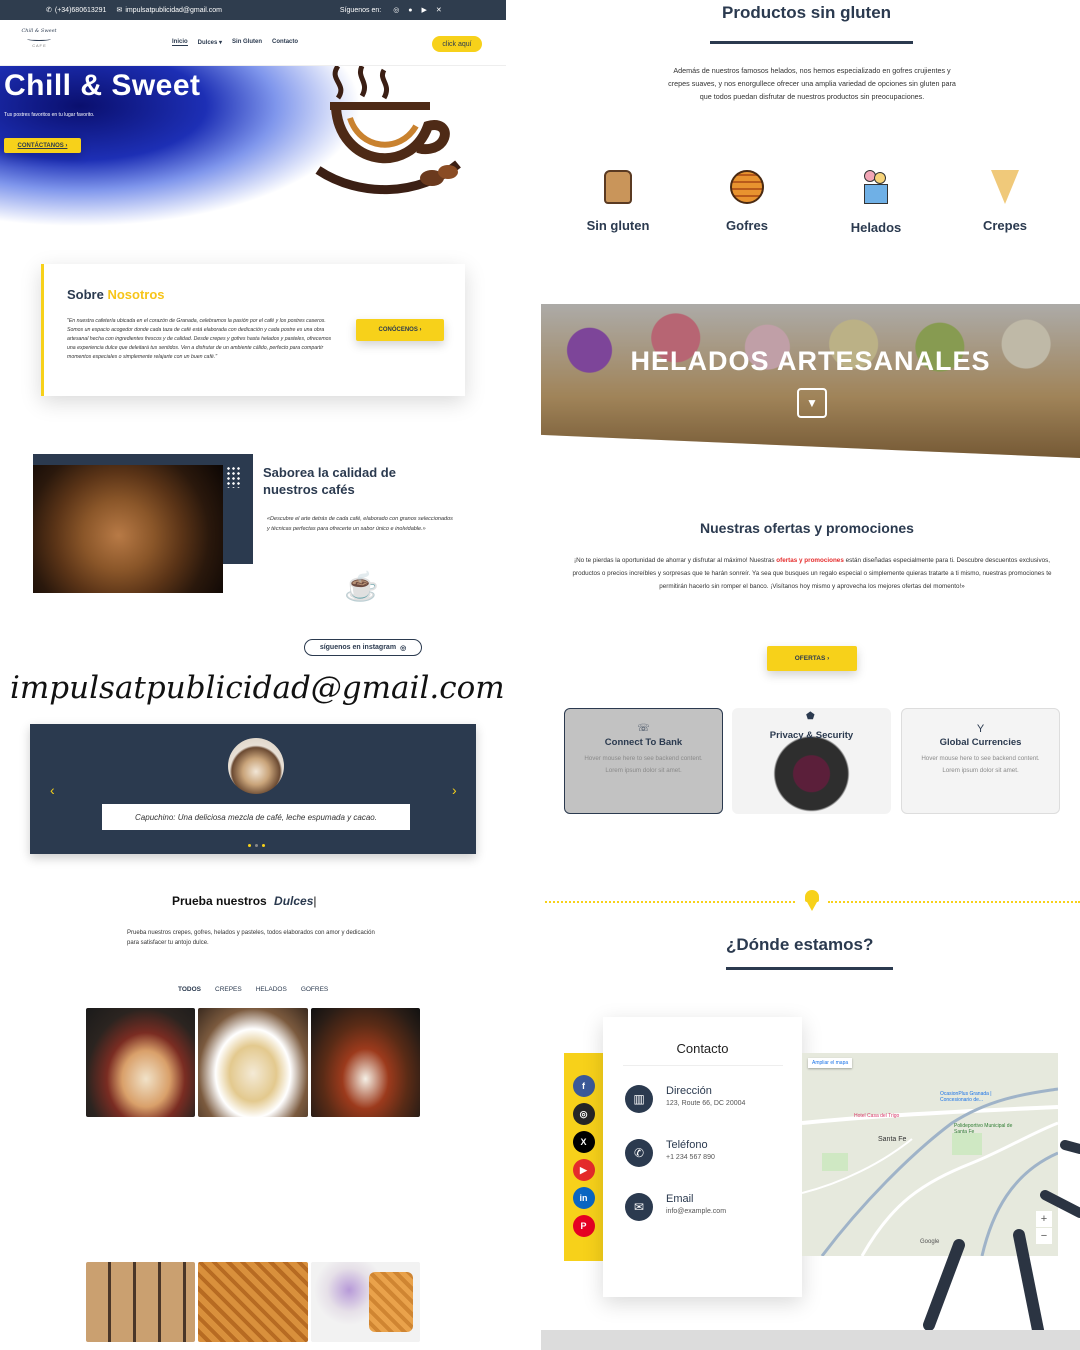  Describe the element at coordinates (877, 1116) in the screenshot. I see `map-label-hotel: Hotel Casa del Trigo` at that location.